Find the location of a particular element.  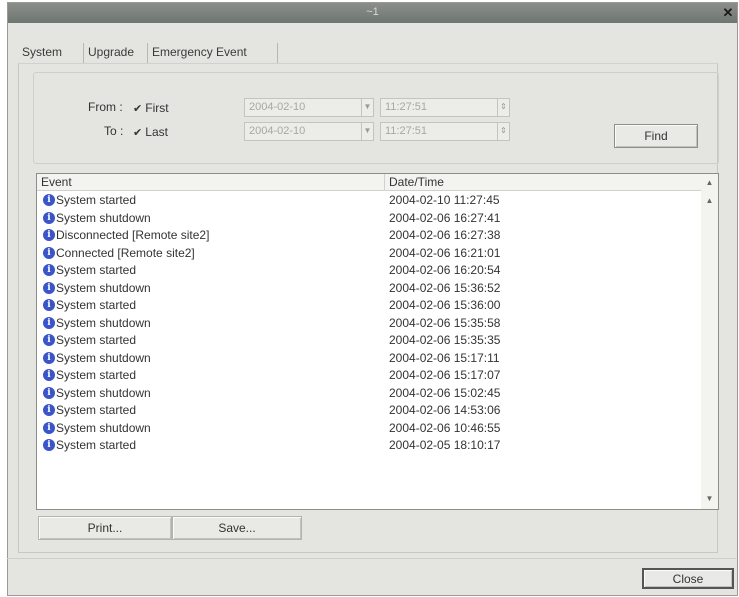

table-row: i System started 2004-02-10 11:27:45 is located at coordinates (369, 201).